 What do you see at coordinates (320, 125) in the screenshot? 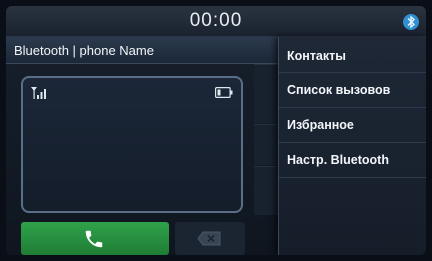
I see `menu-item-label: Избранное` at bounding box center [320, 125].